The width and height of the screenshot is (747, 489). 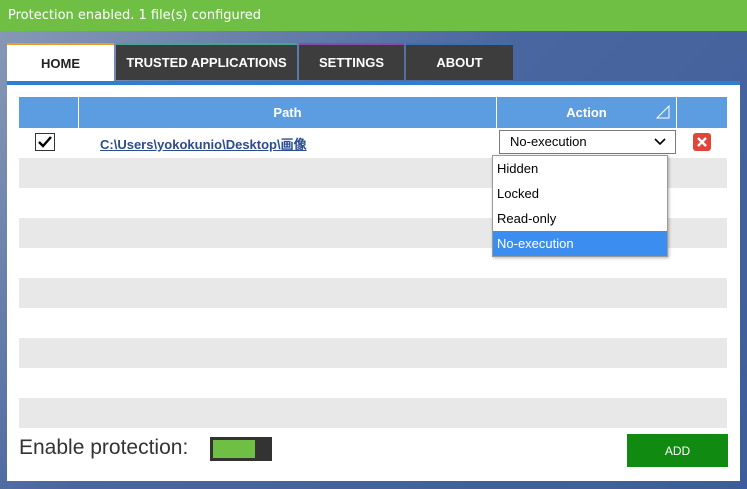 I want to click on add-button: ADD, so click(x=677, y=450).